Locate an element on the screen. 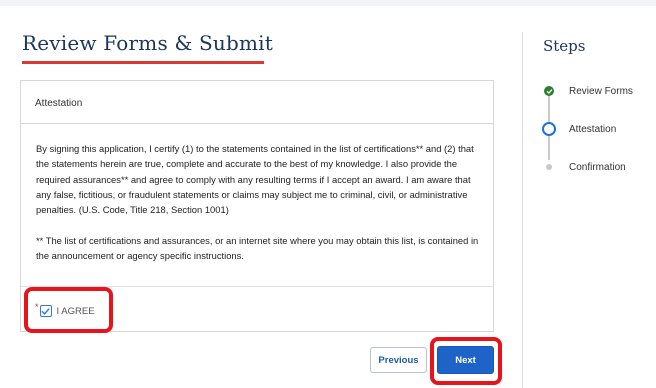 The image size is (656, 388). attestation-heading: Attestation is located at coordinates (257, 102).